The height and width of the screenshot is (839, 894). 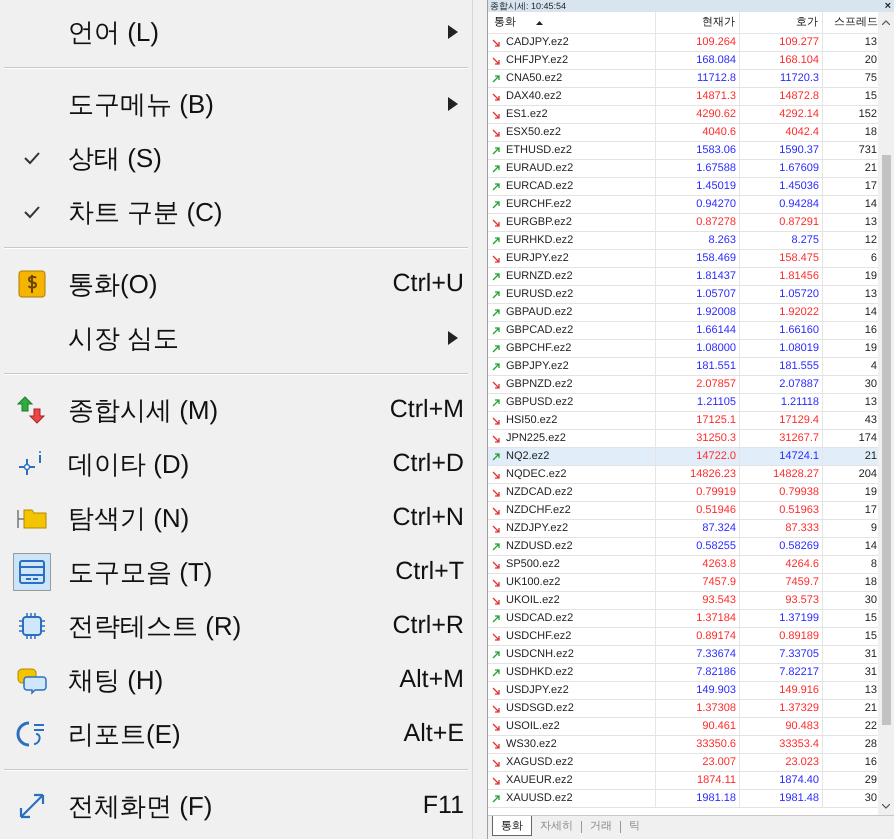 What do you see at coordinates (683, 169) in the screenshot?
I see `quote-row: EURAUD.ez2 1.67588 1.67609 21` at bounding box center [683, 169].